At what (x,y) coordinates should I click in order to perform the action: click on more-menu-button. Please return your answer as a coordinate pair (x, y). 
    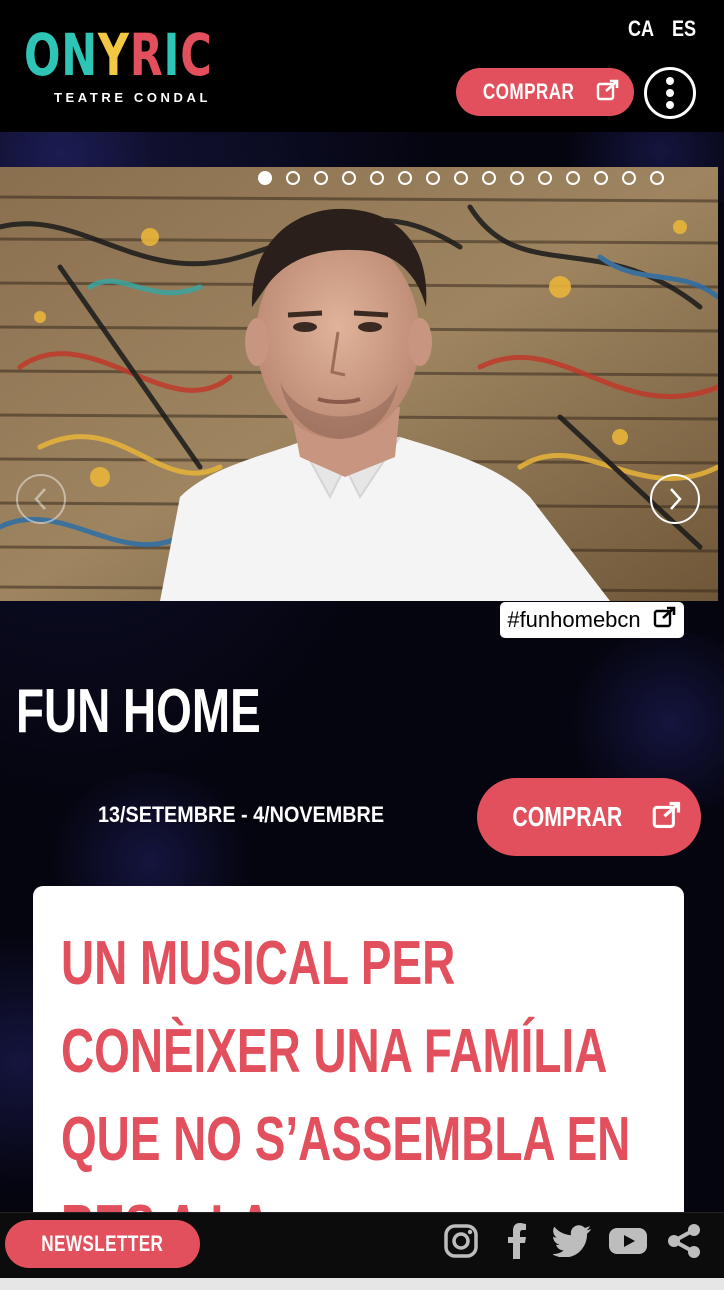
    Looking at the image, I should click on (670, 93).